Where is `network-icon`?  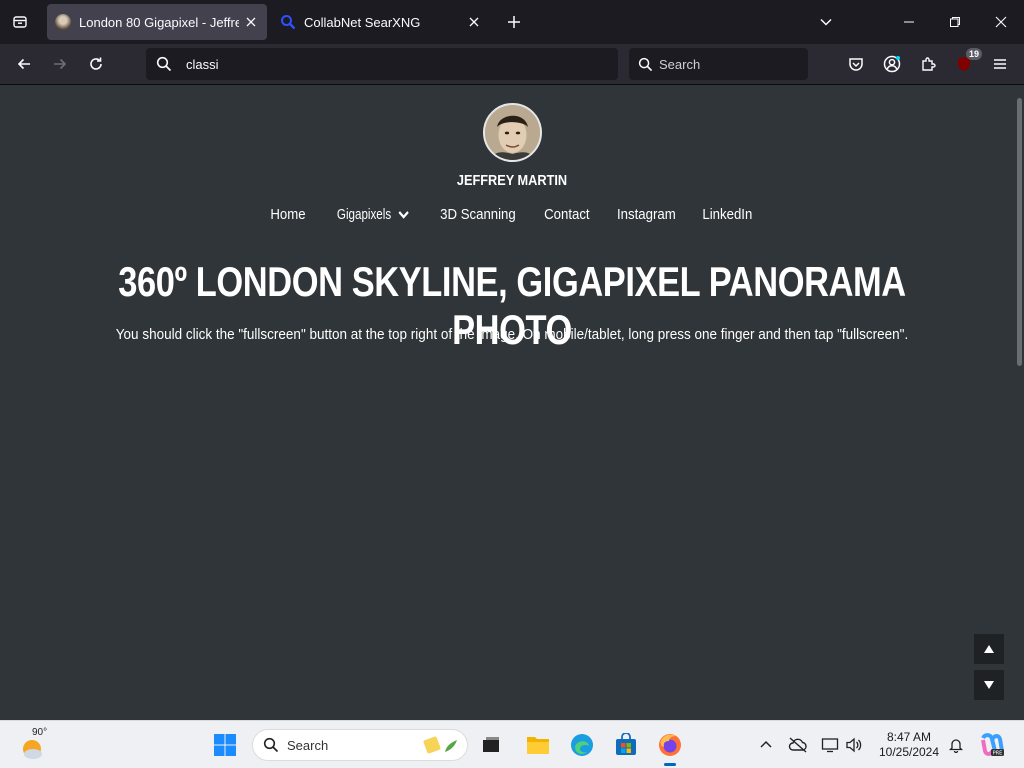 network-icon is located at coordinates (830, 745).